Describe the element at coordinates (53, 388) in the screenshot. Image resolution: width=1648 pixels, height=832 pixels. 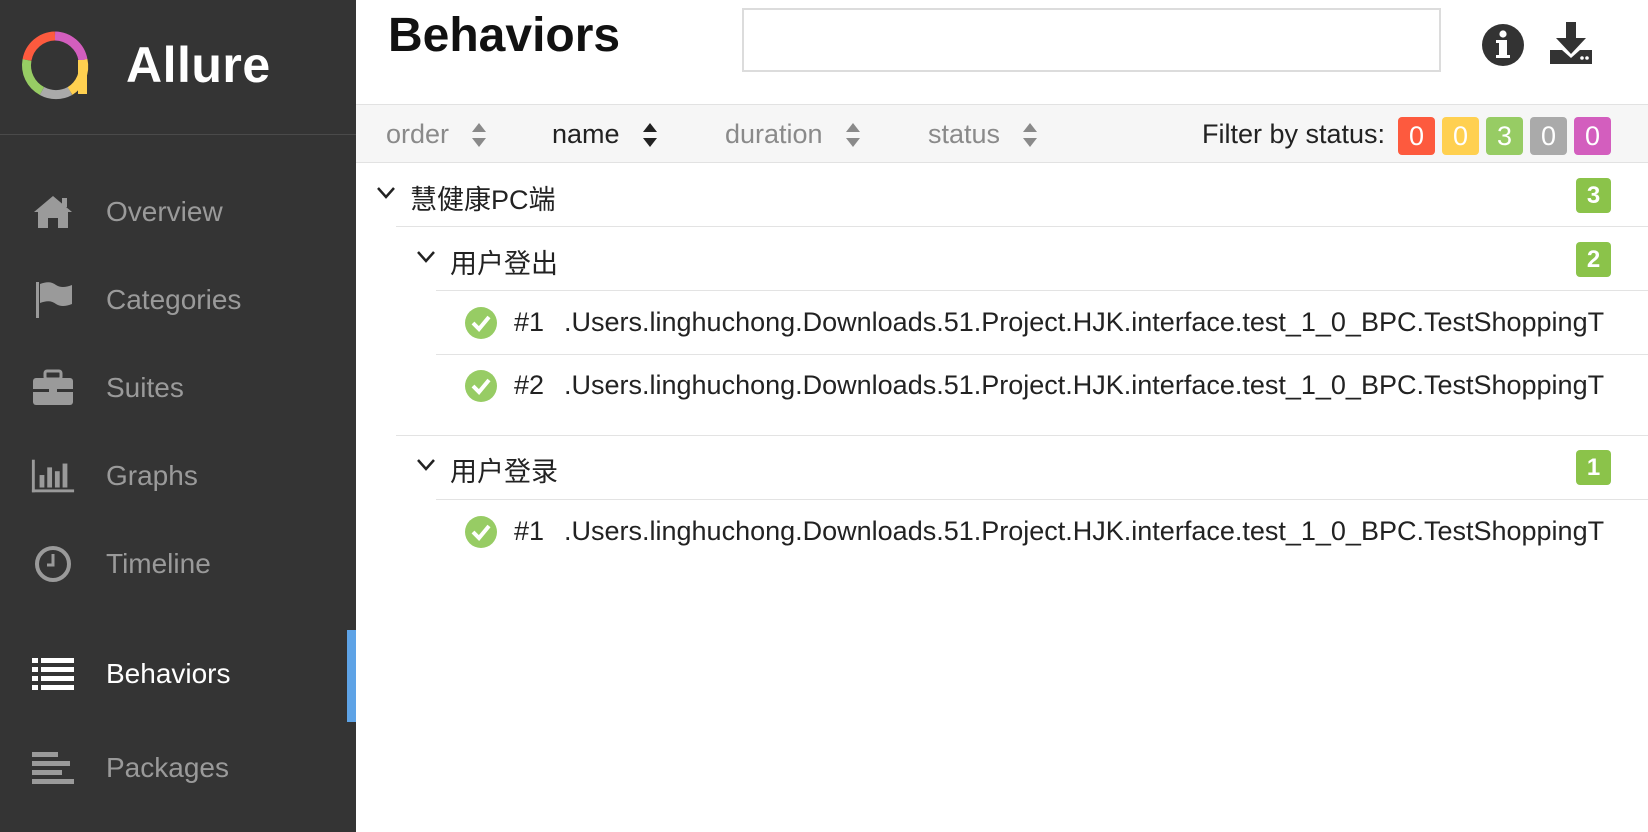
I see `briefcase-icon` at that location.